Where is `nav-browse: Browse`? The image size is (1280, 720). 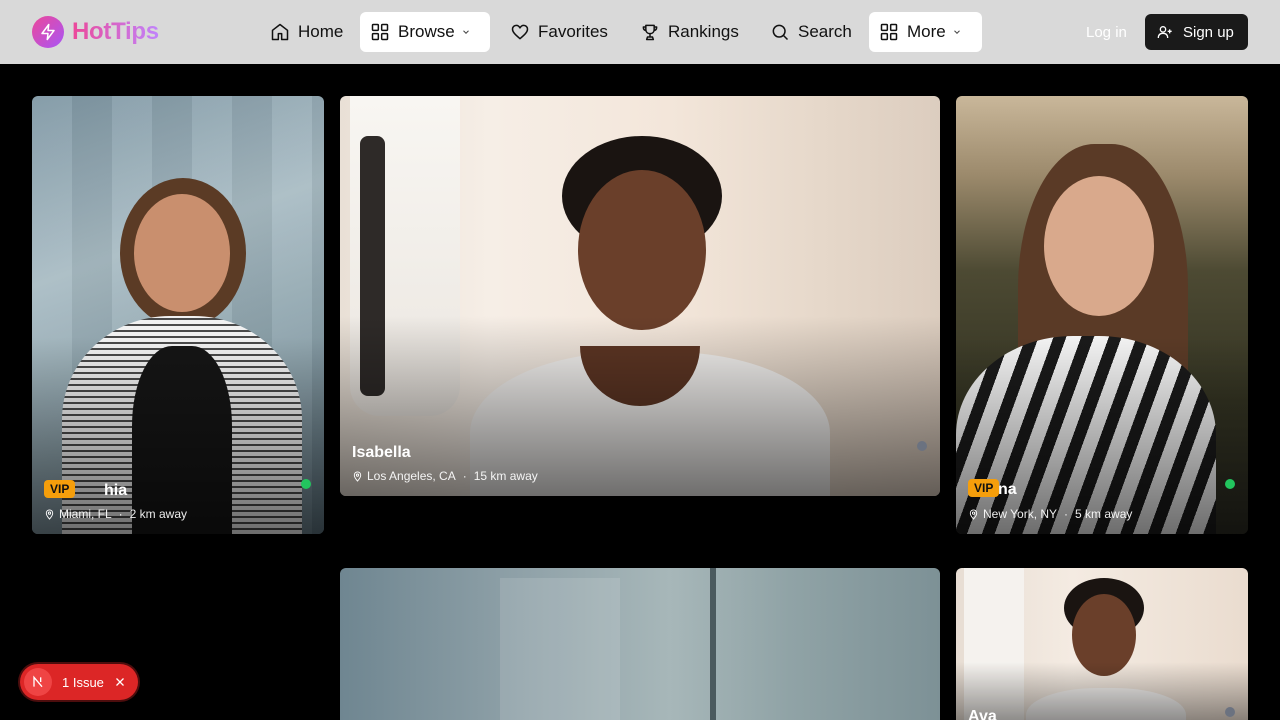 nav-browse: Browse is located at coordinates (425, 32).